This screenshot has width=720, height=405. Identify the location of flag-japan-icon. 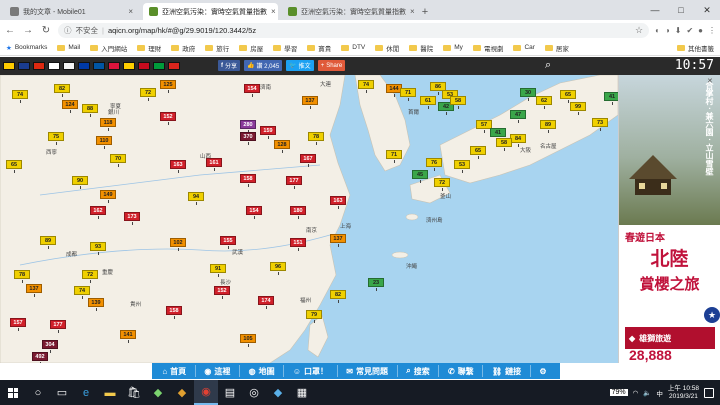
(54, 66).